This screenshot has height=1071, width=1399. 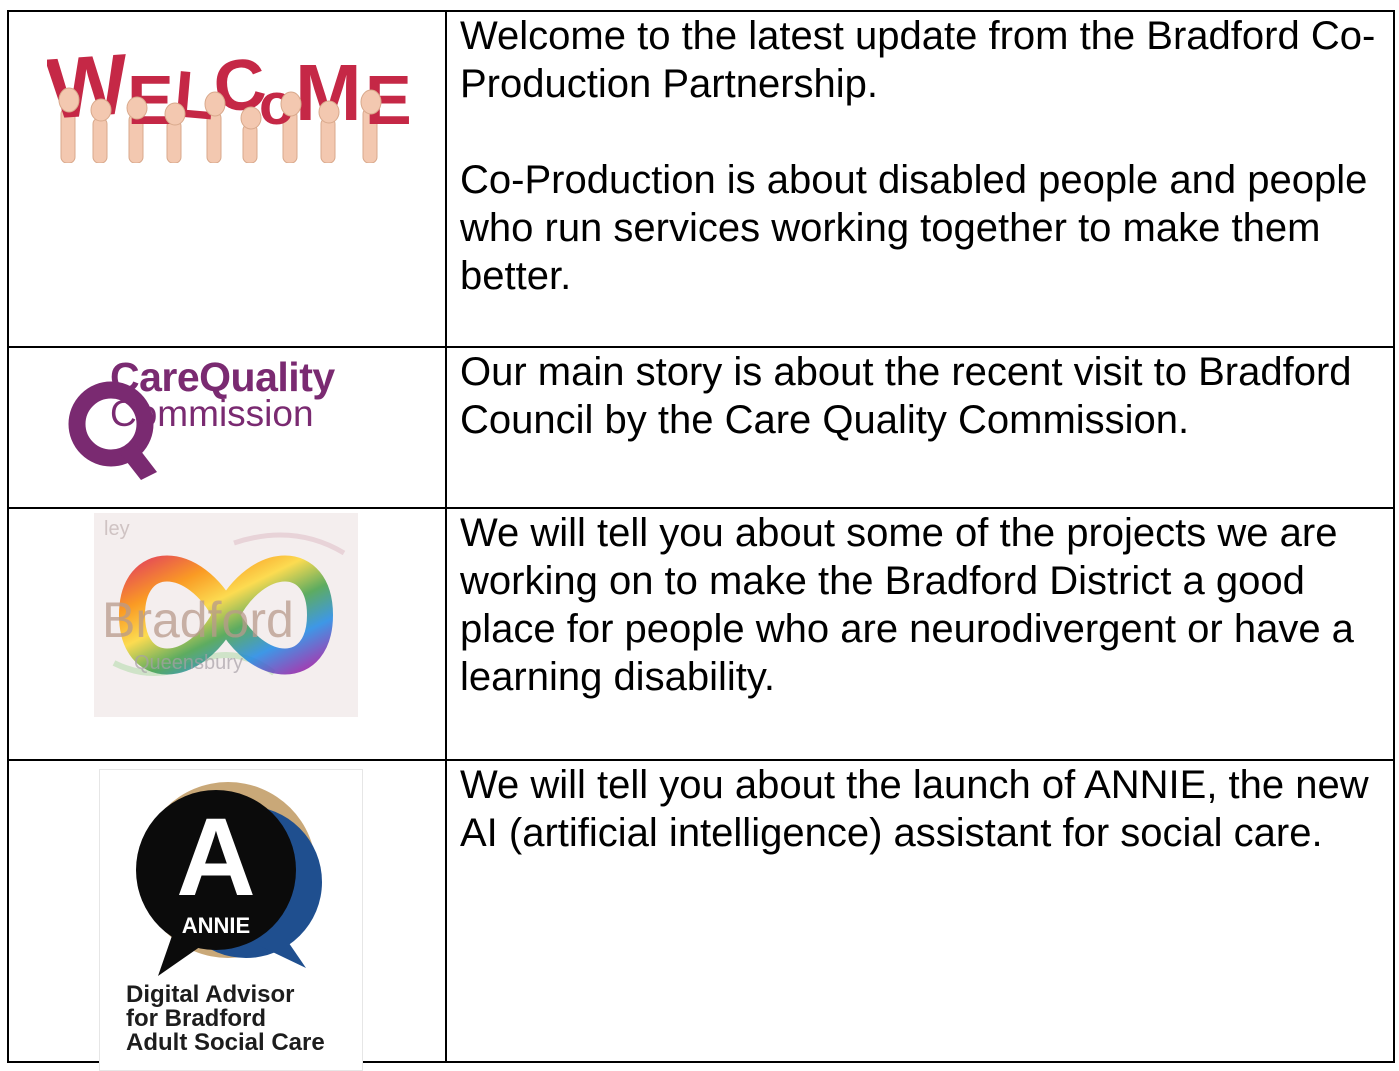 What do you see at coordinates (227, 179) in the screenshot?
I see `image-cell: W E L C o M E` at bounding box center [227, 179].